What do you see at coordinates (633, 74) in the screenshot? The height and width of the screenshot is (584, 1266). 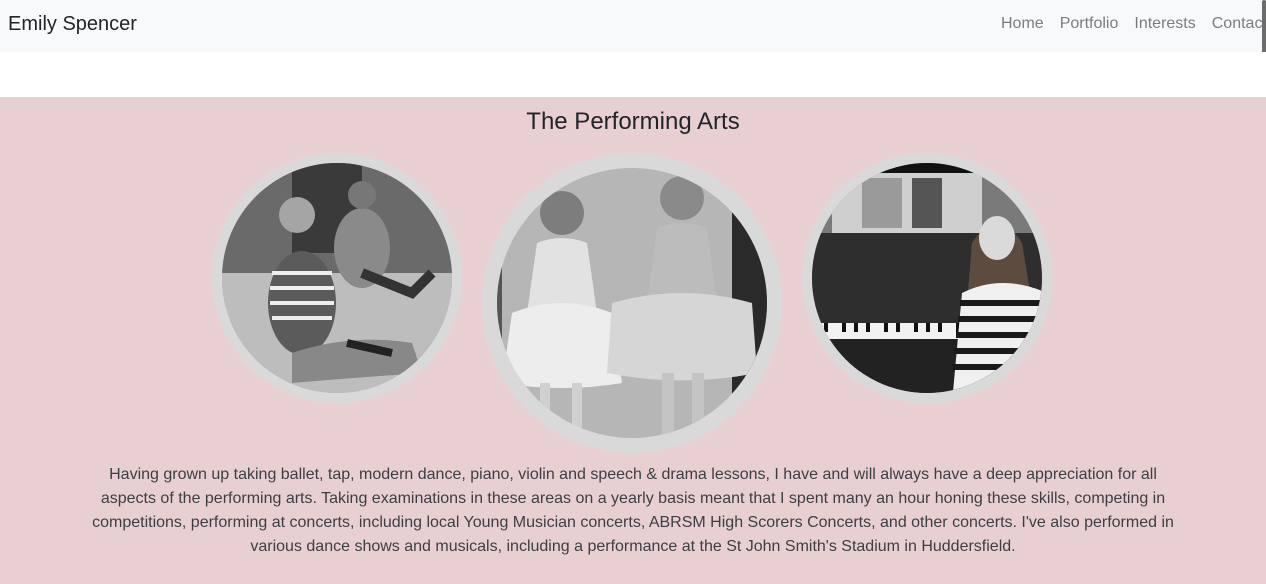 I see `header-spacer` at bounding box center [633, 74].